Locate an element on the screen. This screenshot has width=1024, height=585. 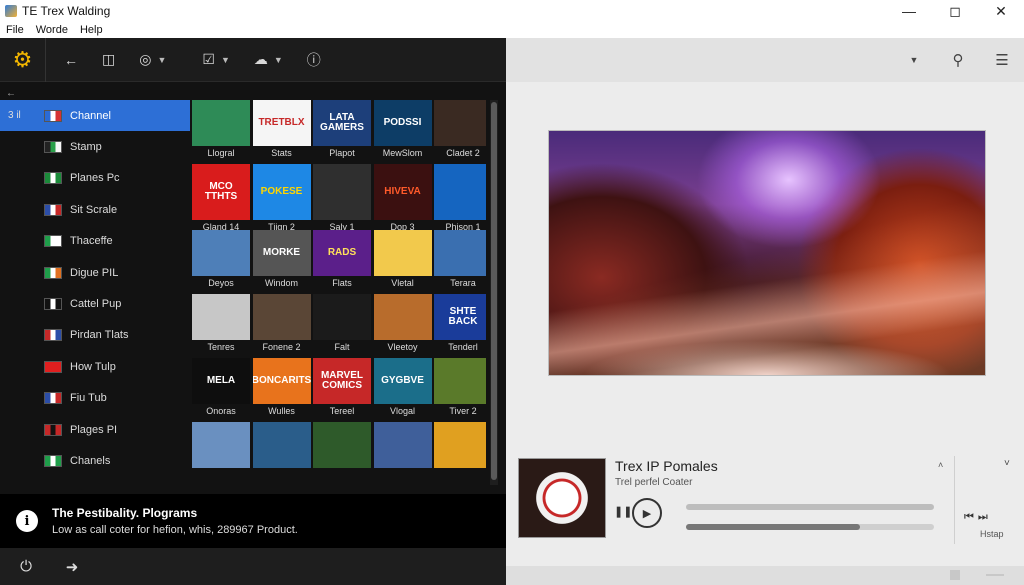
split-view-icon: ◫ is located at coordinates (108, 60).